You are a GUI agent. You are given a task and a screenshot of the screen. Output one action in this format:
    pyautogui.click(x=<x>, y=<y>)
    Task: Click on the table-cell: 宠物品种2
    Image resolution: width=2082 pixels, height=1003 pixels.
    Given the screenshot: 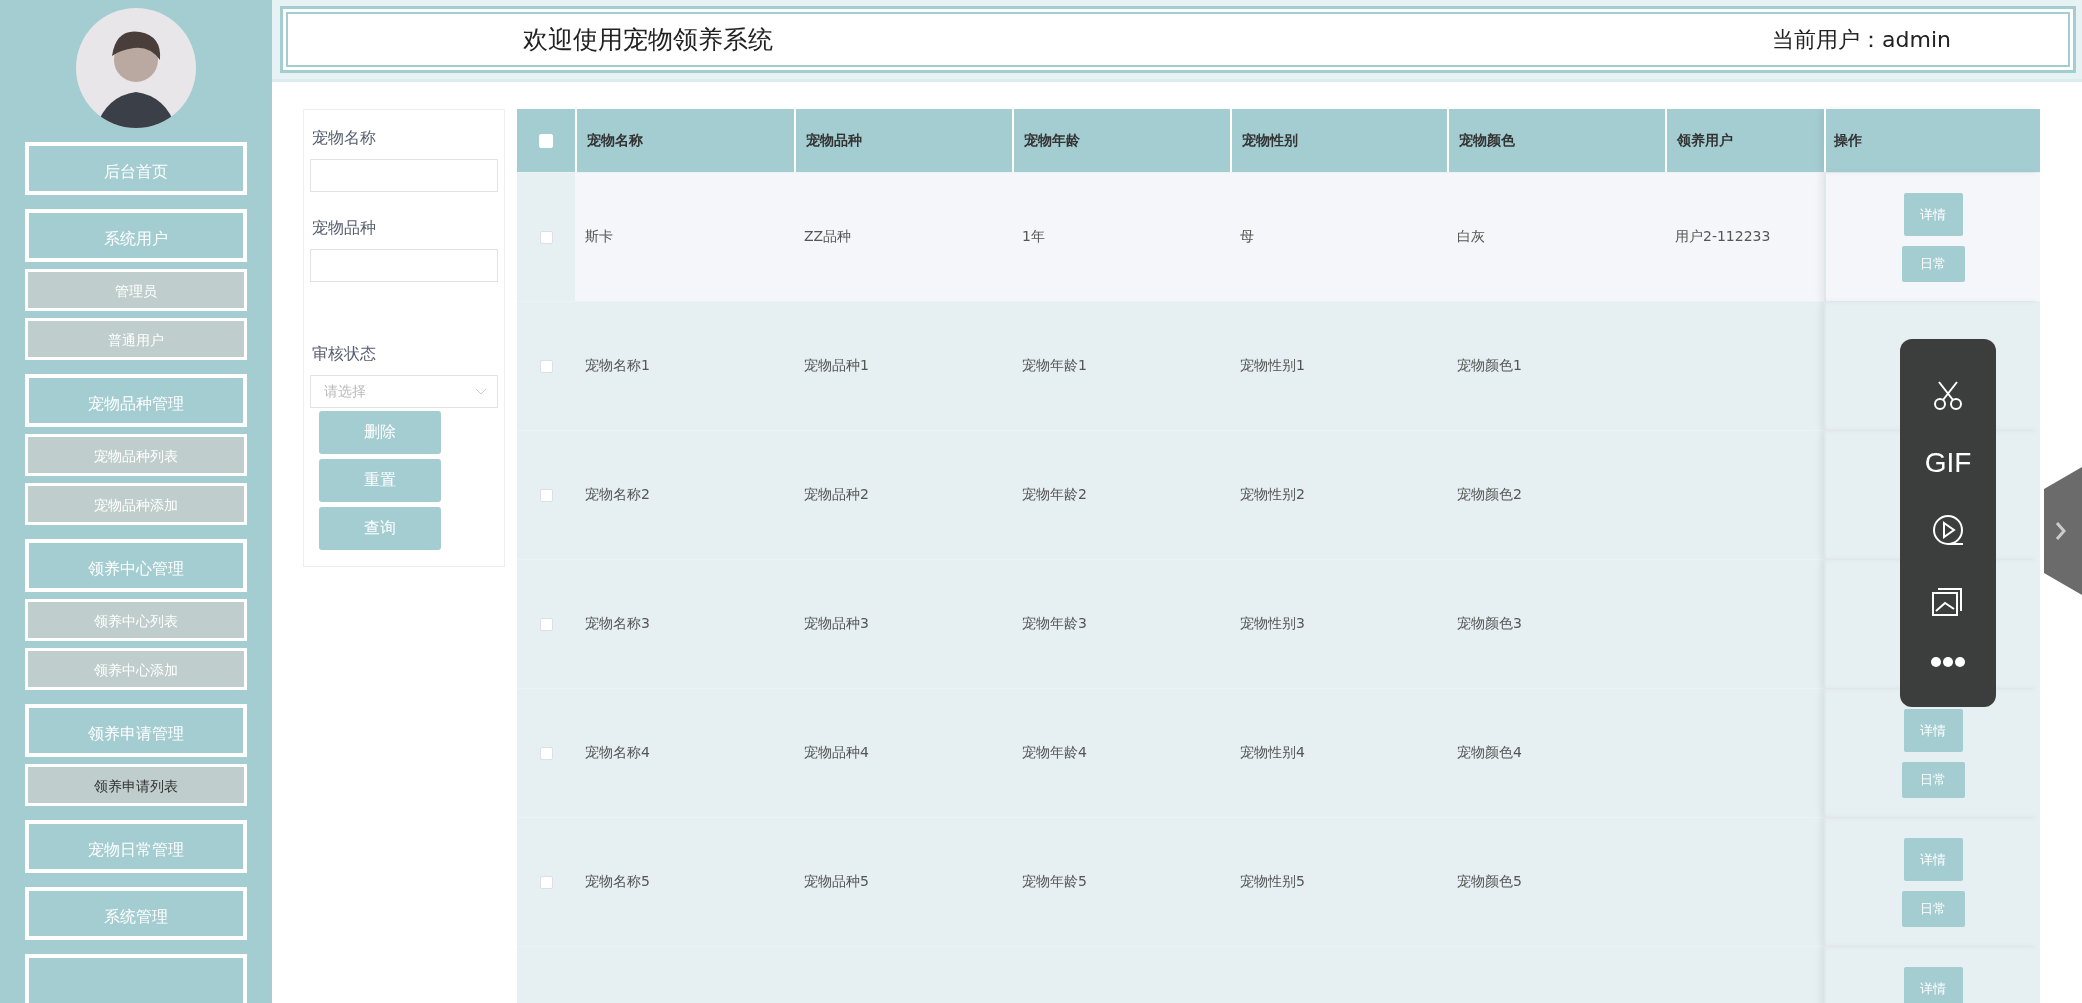 What is the action you would take?
    pyautogui.click(x=836, y=495)
    